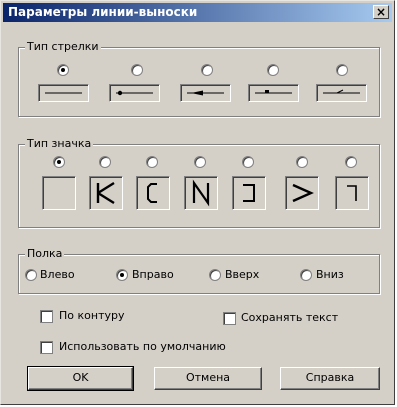 The image size is (397, 407). What do you see at coordinates (63, 47) in the screenshot?
I see `arrow-type-legend: Тип стрелки` at bounding box center [63, 47].